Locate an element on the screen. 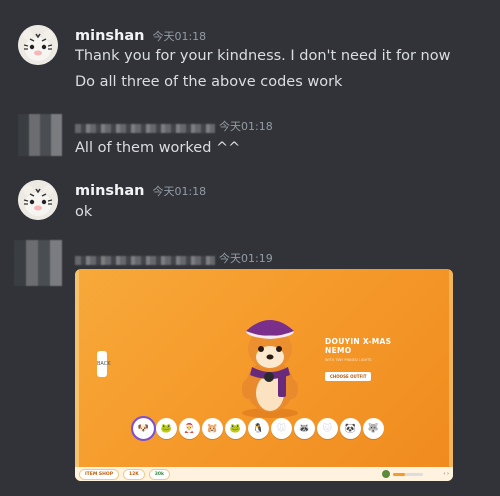 The width and height of the screenshot is (500, 496). promo-subtitle: WITH TINY PINNED LIGHTS is located at coordinates (348, 360).